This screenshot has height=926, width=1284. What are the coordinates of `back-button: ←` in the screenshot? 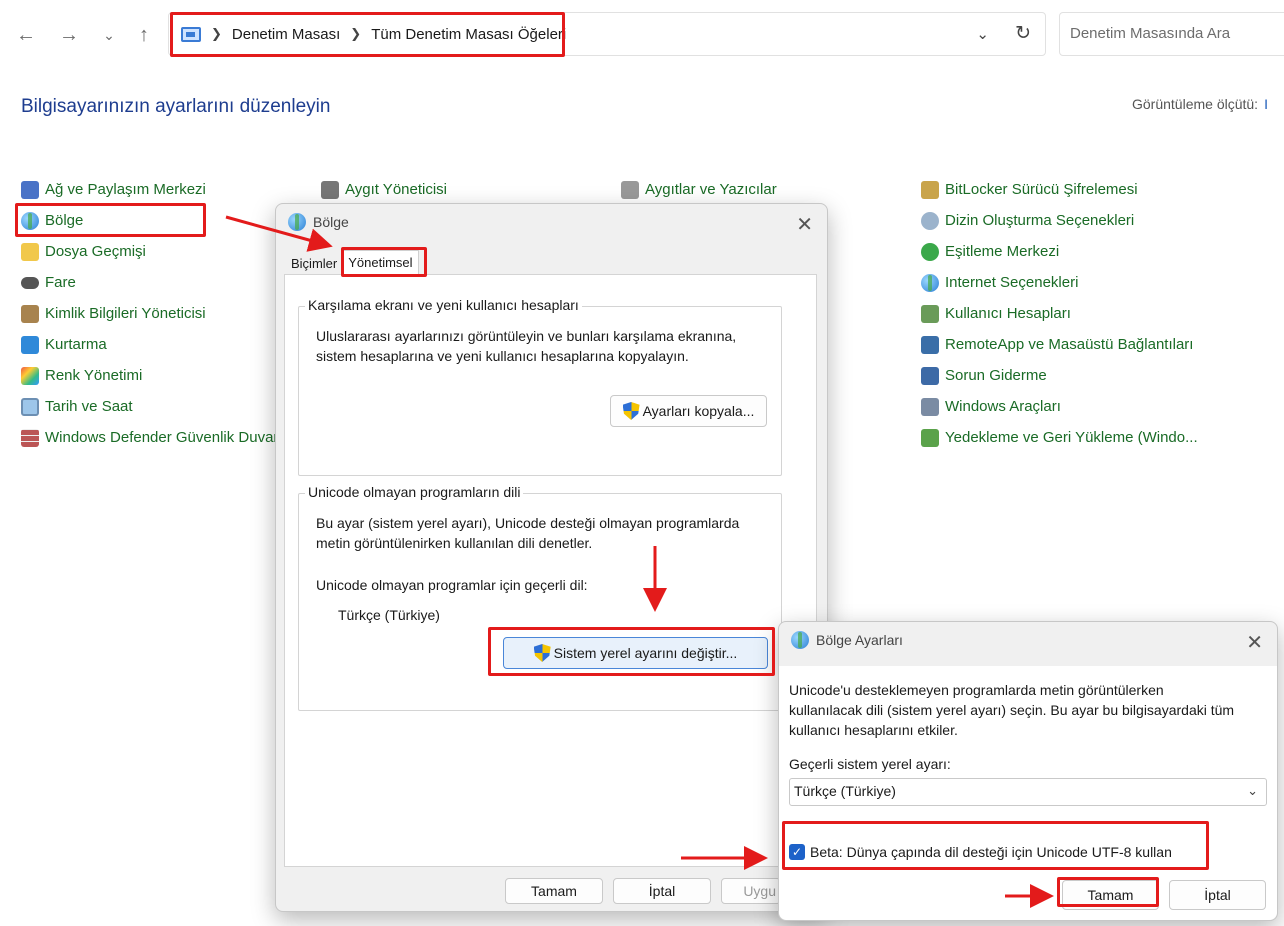 It's located at (26, 35).